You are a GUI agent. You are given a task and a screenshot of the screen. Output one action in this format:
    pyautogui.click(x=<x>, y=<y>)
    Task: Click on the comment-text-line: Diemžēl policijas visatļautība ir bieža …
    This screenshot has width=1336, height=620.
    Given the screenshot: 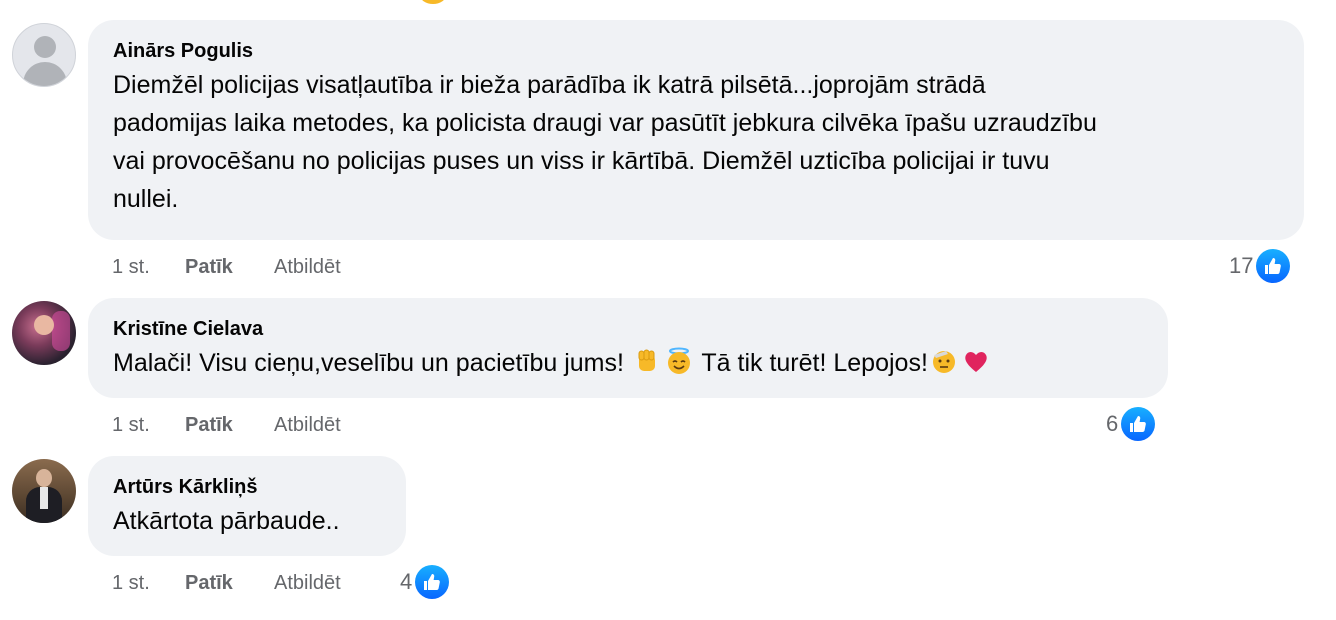 What is the action you would take?
    pyautogui.click(x=549, y=85)
    